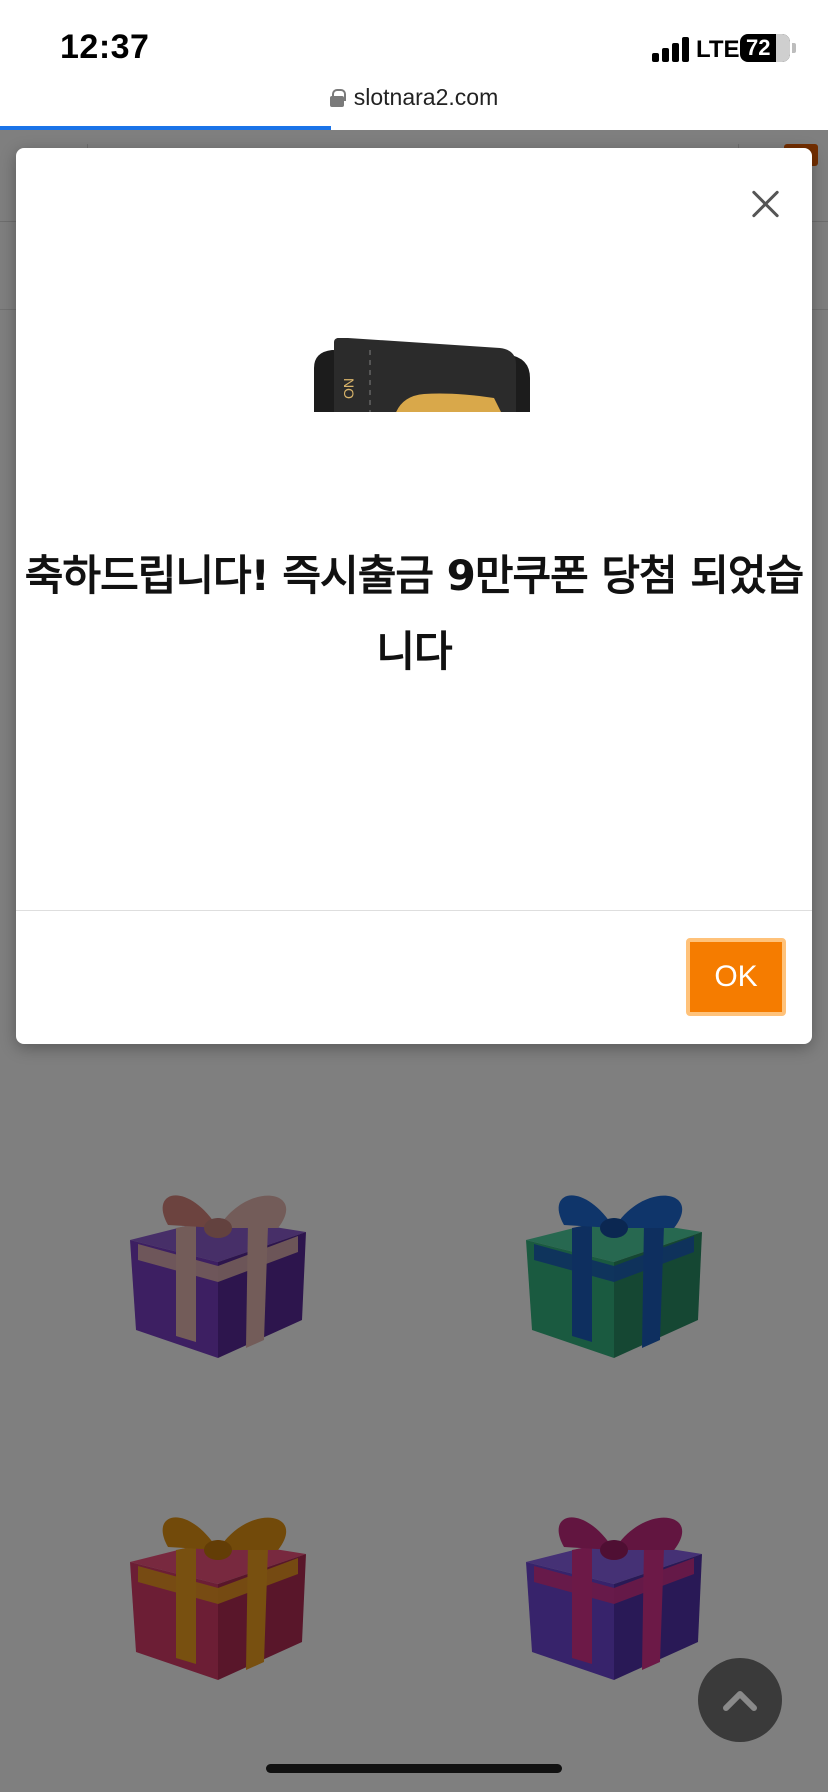 Image resolution: width=828 pixels, height=1792 pixels. I want to click on url-display: slotnara2.com, so click(414, 97).